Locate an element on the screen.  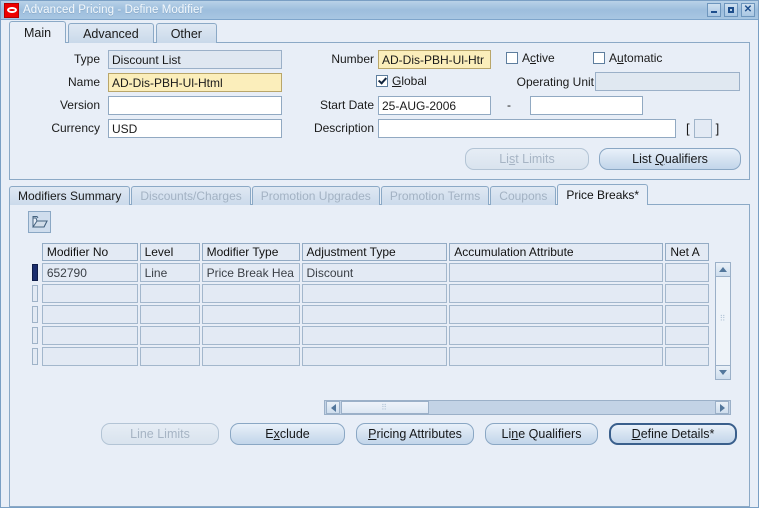
cell-adjustment-type: Discount is located at coordinates (374, 272).